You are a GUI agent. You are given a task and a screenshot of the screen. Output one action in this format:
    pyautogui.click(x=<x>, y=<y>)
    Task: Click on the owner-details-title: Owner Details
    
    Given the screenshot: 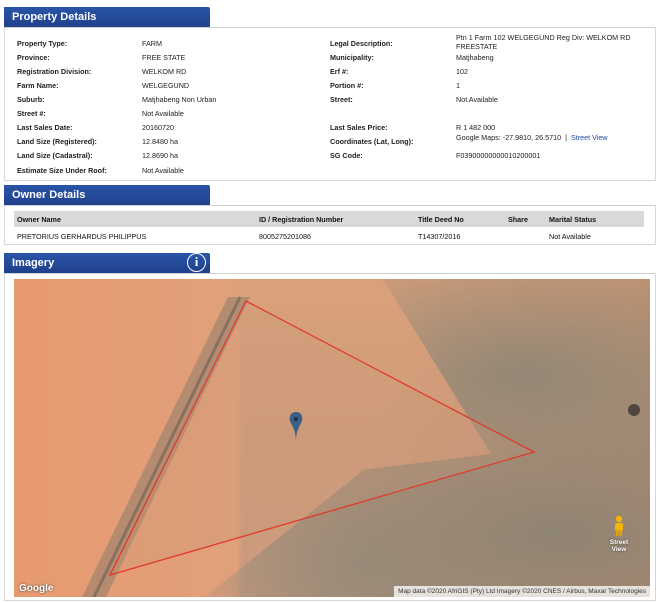 What is the action you would take?
    pyautogui.click(x=49, y=195)
    